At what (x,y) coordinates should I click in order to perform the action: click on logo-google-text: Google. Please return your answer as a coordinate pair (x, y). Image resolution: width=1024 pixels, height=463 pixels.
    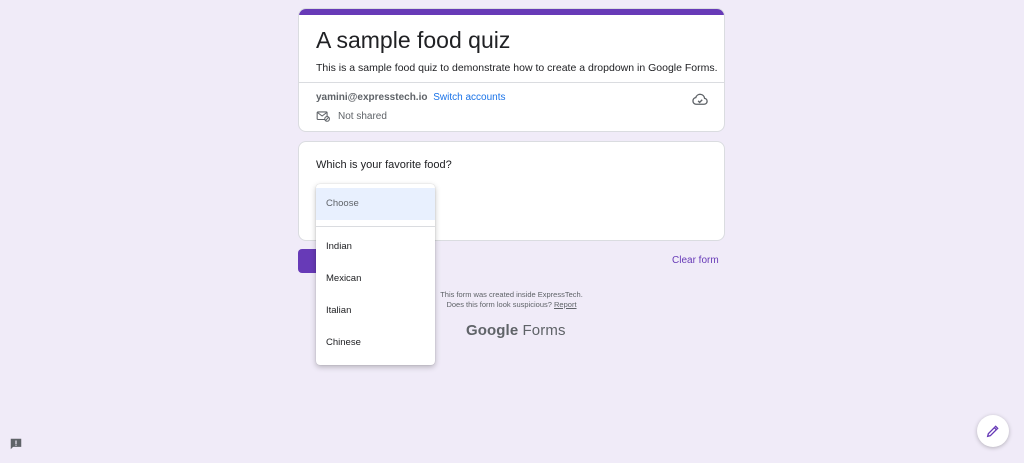
    Looking at the image, I should click on (492, 330).